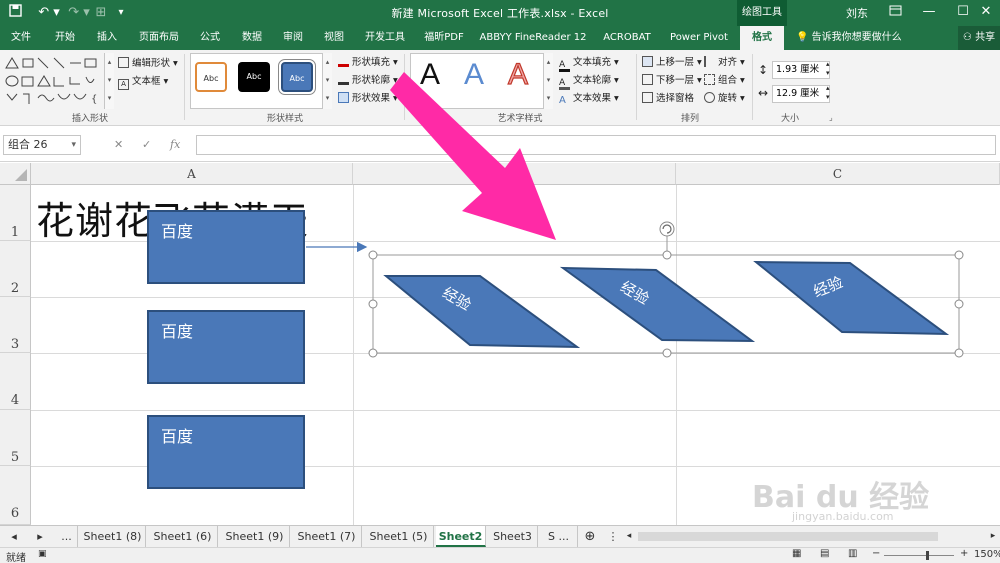  I want to click on tab-split-handle: ⋮, so click(613, 536).